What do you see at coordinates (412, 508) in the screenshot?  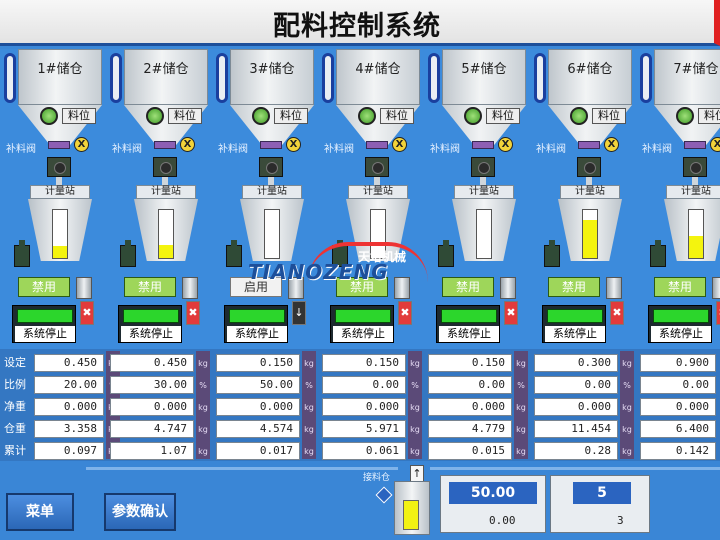 I see `receive-bin` at bounding box center [412, 508].